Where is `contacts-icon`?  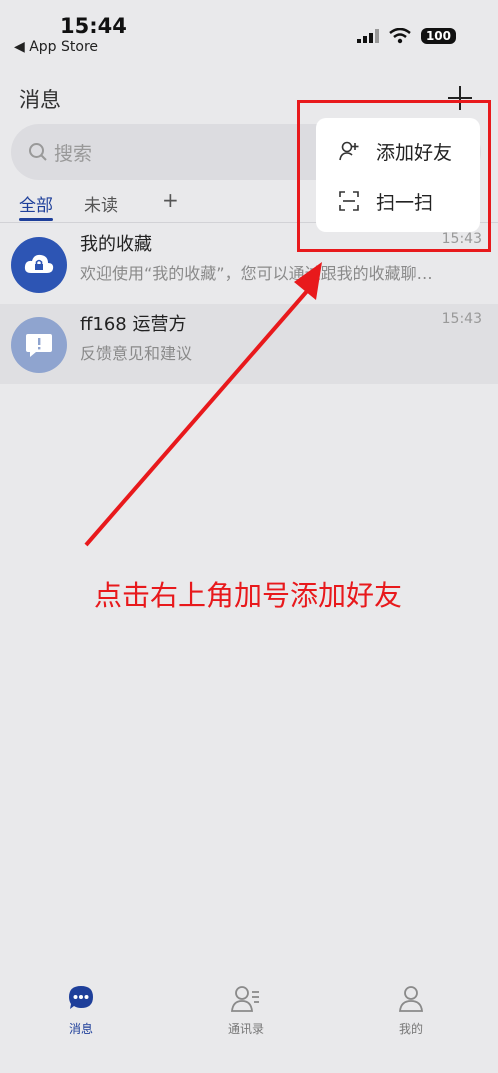 contacts-icon is located at coordinates (245, 999).